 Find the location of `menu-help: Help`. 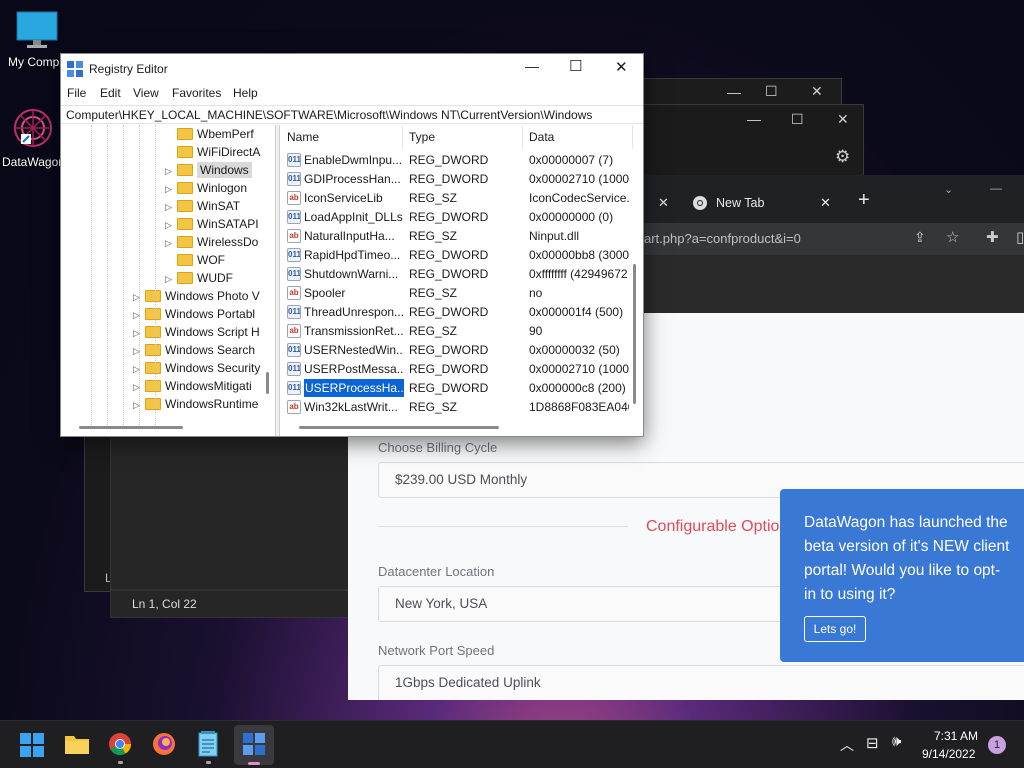

menu-help: Help is located at coordinates (245, 93).